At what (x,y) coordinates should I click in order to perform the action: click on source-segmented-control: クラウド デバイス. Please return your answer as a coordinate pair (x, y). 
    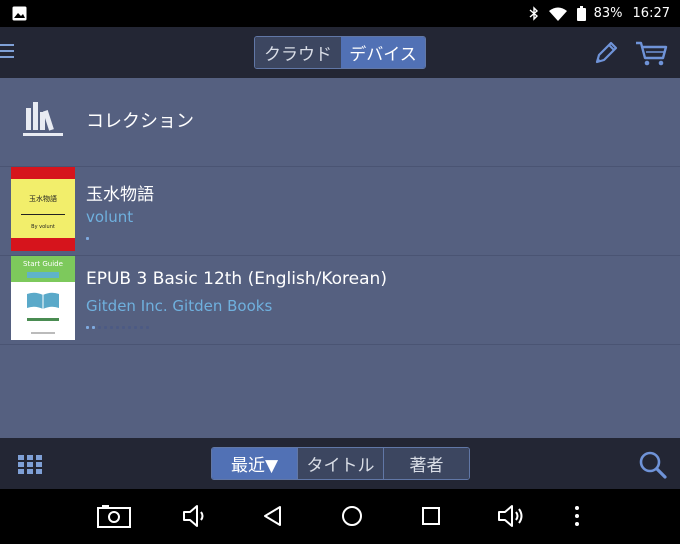
    Looking at the image, I should click on (340, 52).